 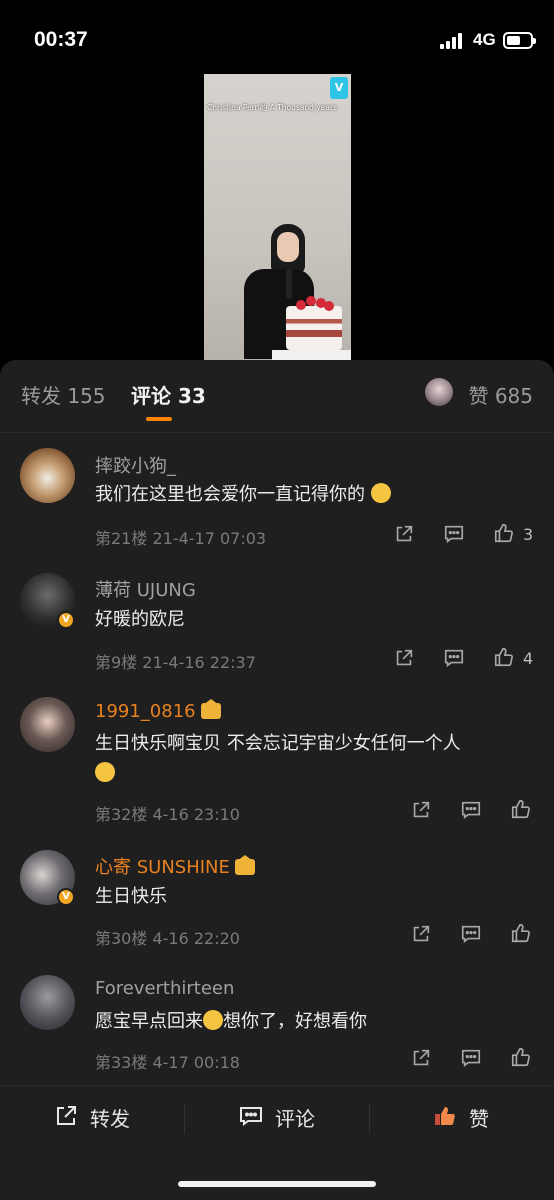 What do you see at coordinates (167, 938) in the screenshot?
I see `comment-meta: 第30楼 4-16 22:20` at bounding box center [167, 938].